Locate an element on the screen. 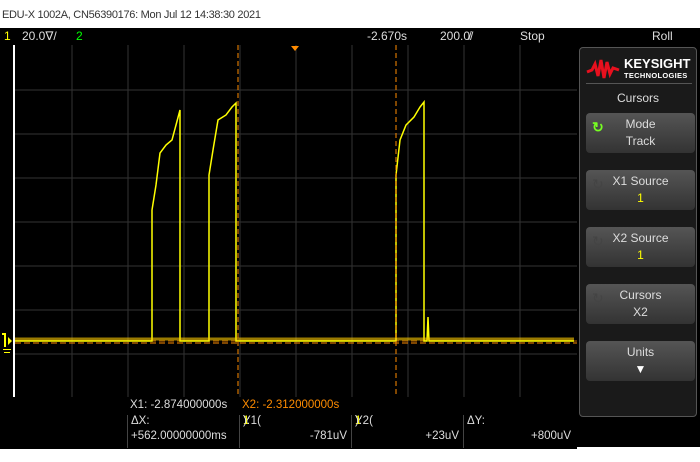  mode-softkey: ↻ Mode Track is located at coordinates (640, 133).